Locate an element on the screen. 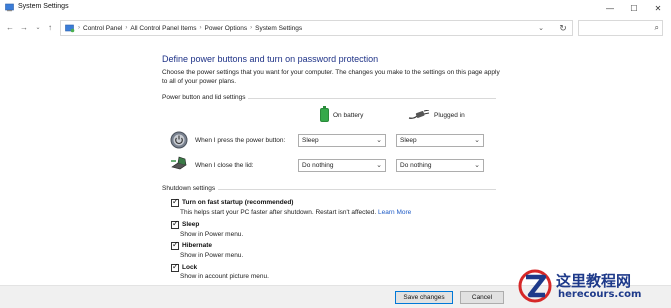 This screenshot has height=308, width=671. up-button: ↑ is located at coordinates (50, 27).